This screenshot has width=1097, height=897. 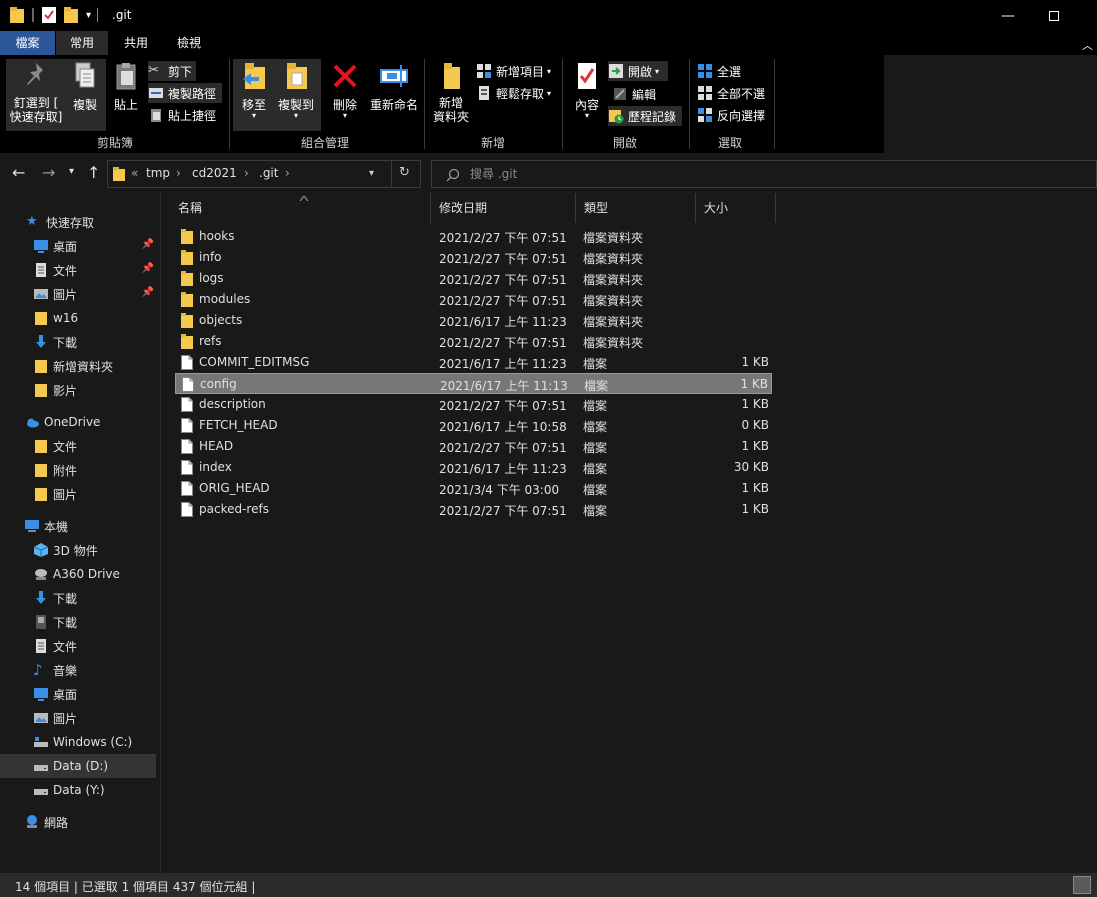 What do you see at coordinates (49, 15) in the screenshot?
I see `properties-check-icon` at bounding box center [49, 15].